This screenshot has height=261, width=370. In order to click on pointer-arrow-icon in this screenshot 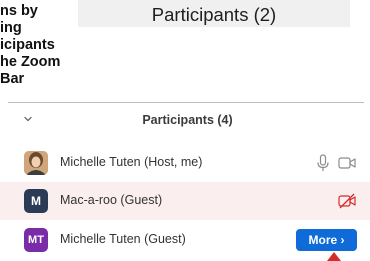, I will do `click(334, 256)`.